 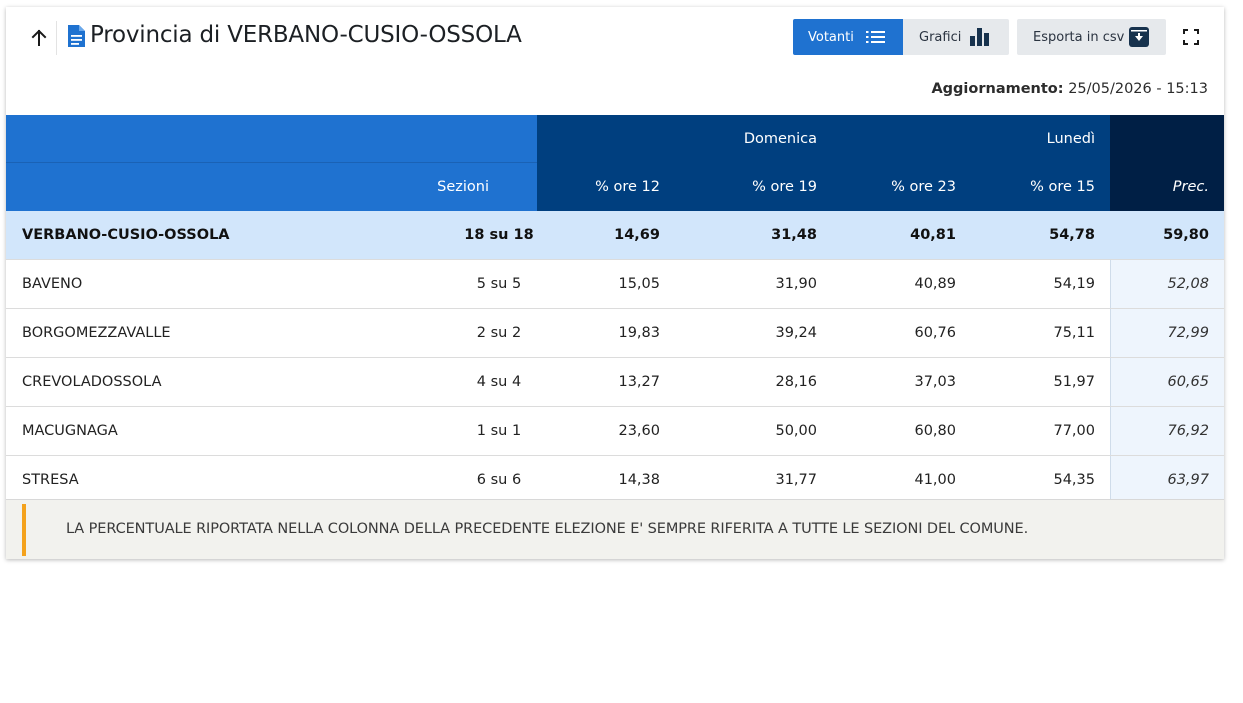 What do you see at coordinates (1040, 187) in the screenshot?
I see `col-ore15-header: % ore 15` at bounding box center [1040, 187].